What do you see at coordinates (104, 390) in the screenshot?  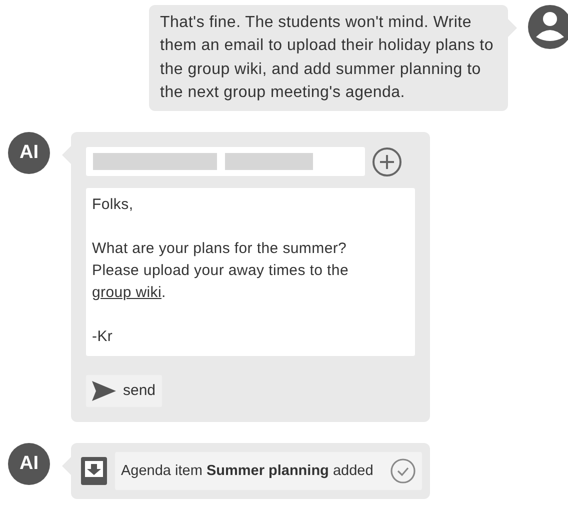 I see `send-icon` at bounding box center [104, 390].